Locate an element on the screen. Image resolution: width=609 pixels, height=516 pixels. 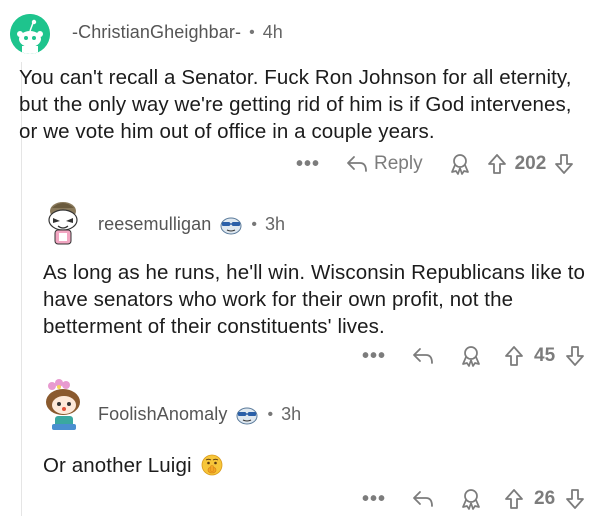
comment-actions: ••• 26 is located at coordinates (473, 499).